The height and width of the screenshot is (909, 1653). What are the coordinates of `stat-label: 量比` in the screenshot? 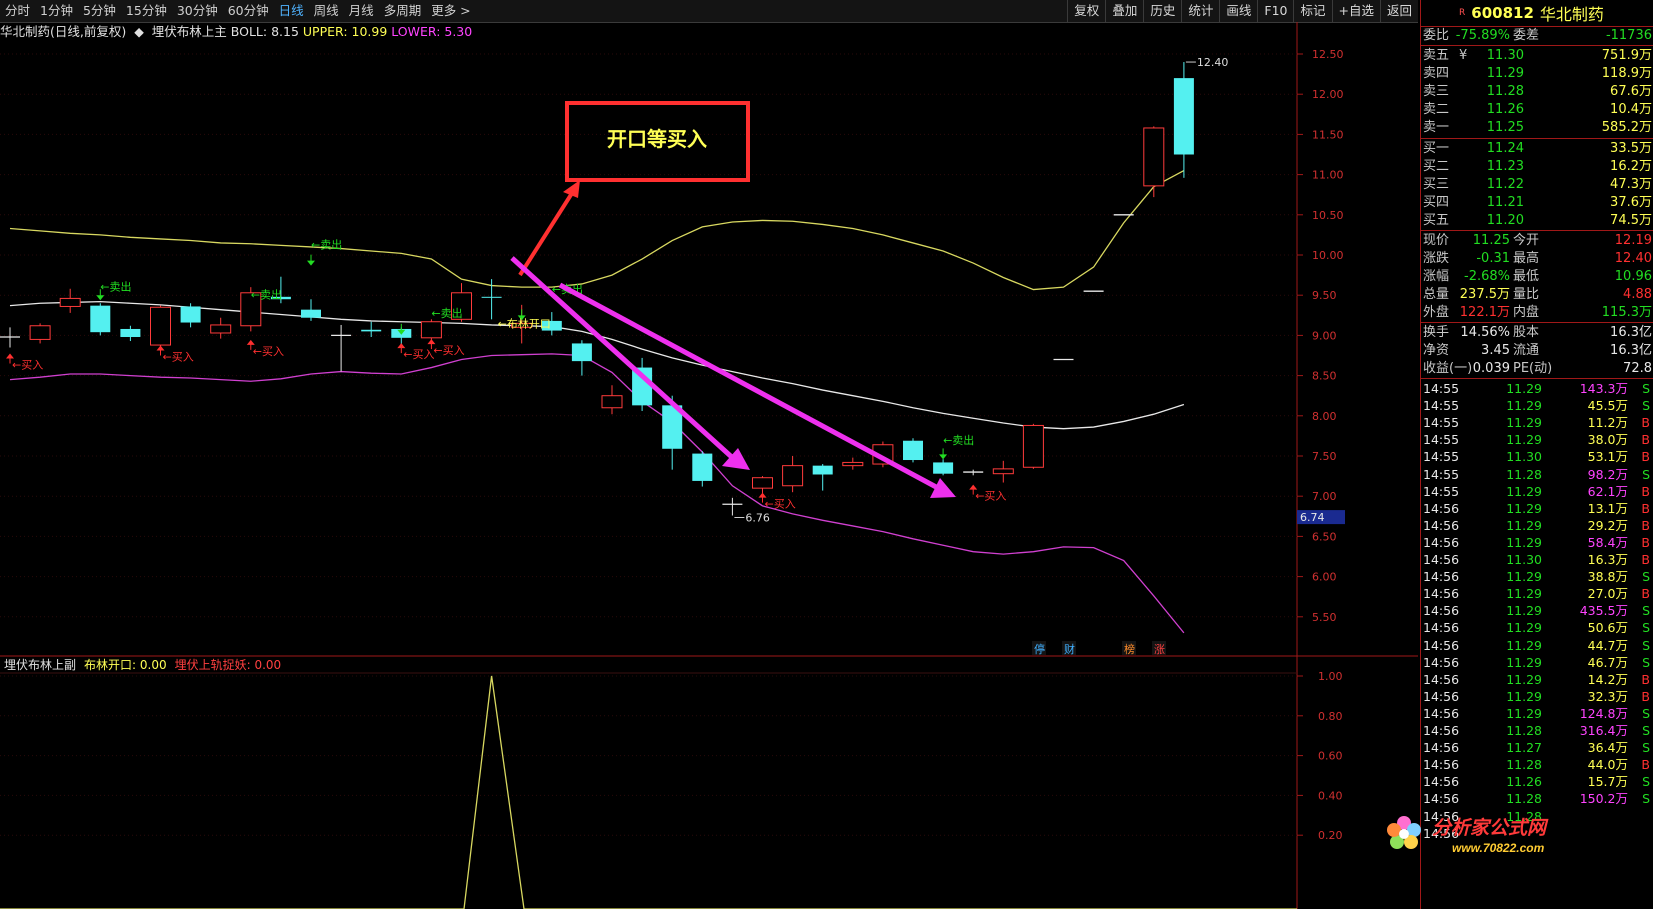 It's located at (1526, 294).